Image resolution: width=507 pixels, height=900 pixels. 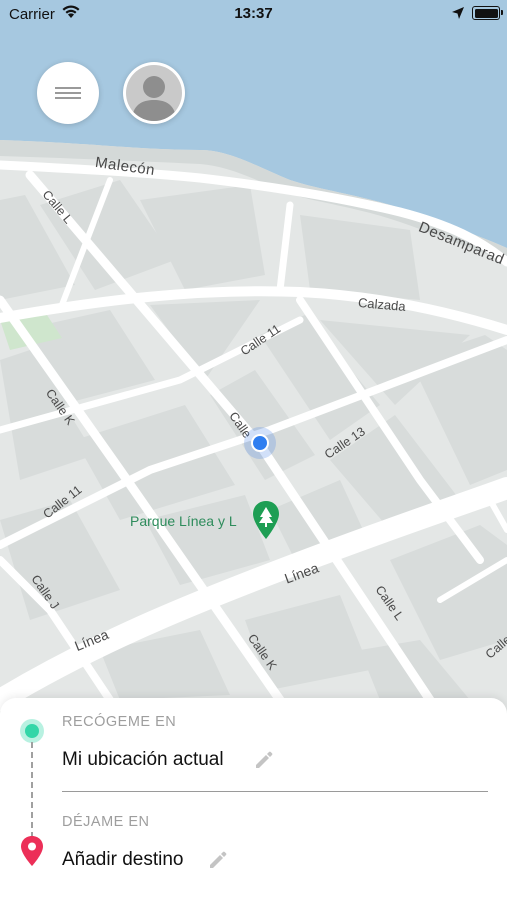 What do you see at coordinates (32, 731) in the screenshot?
I see `pickup-dot-icon` at bounding box center [32, 731].